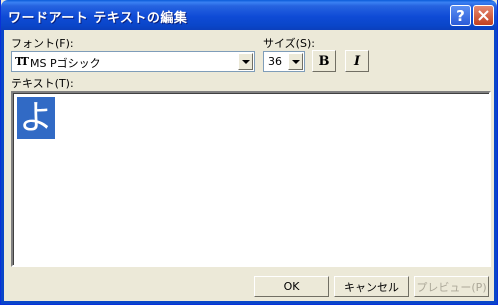 Image resolution: width=498 pixels, height=305 pixels. Describe the element at coordinates (133, 61) in the screenshot. I see `font-select: TT MS Pゴシック` at that location.